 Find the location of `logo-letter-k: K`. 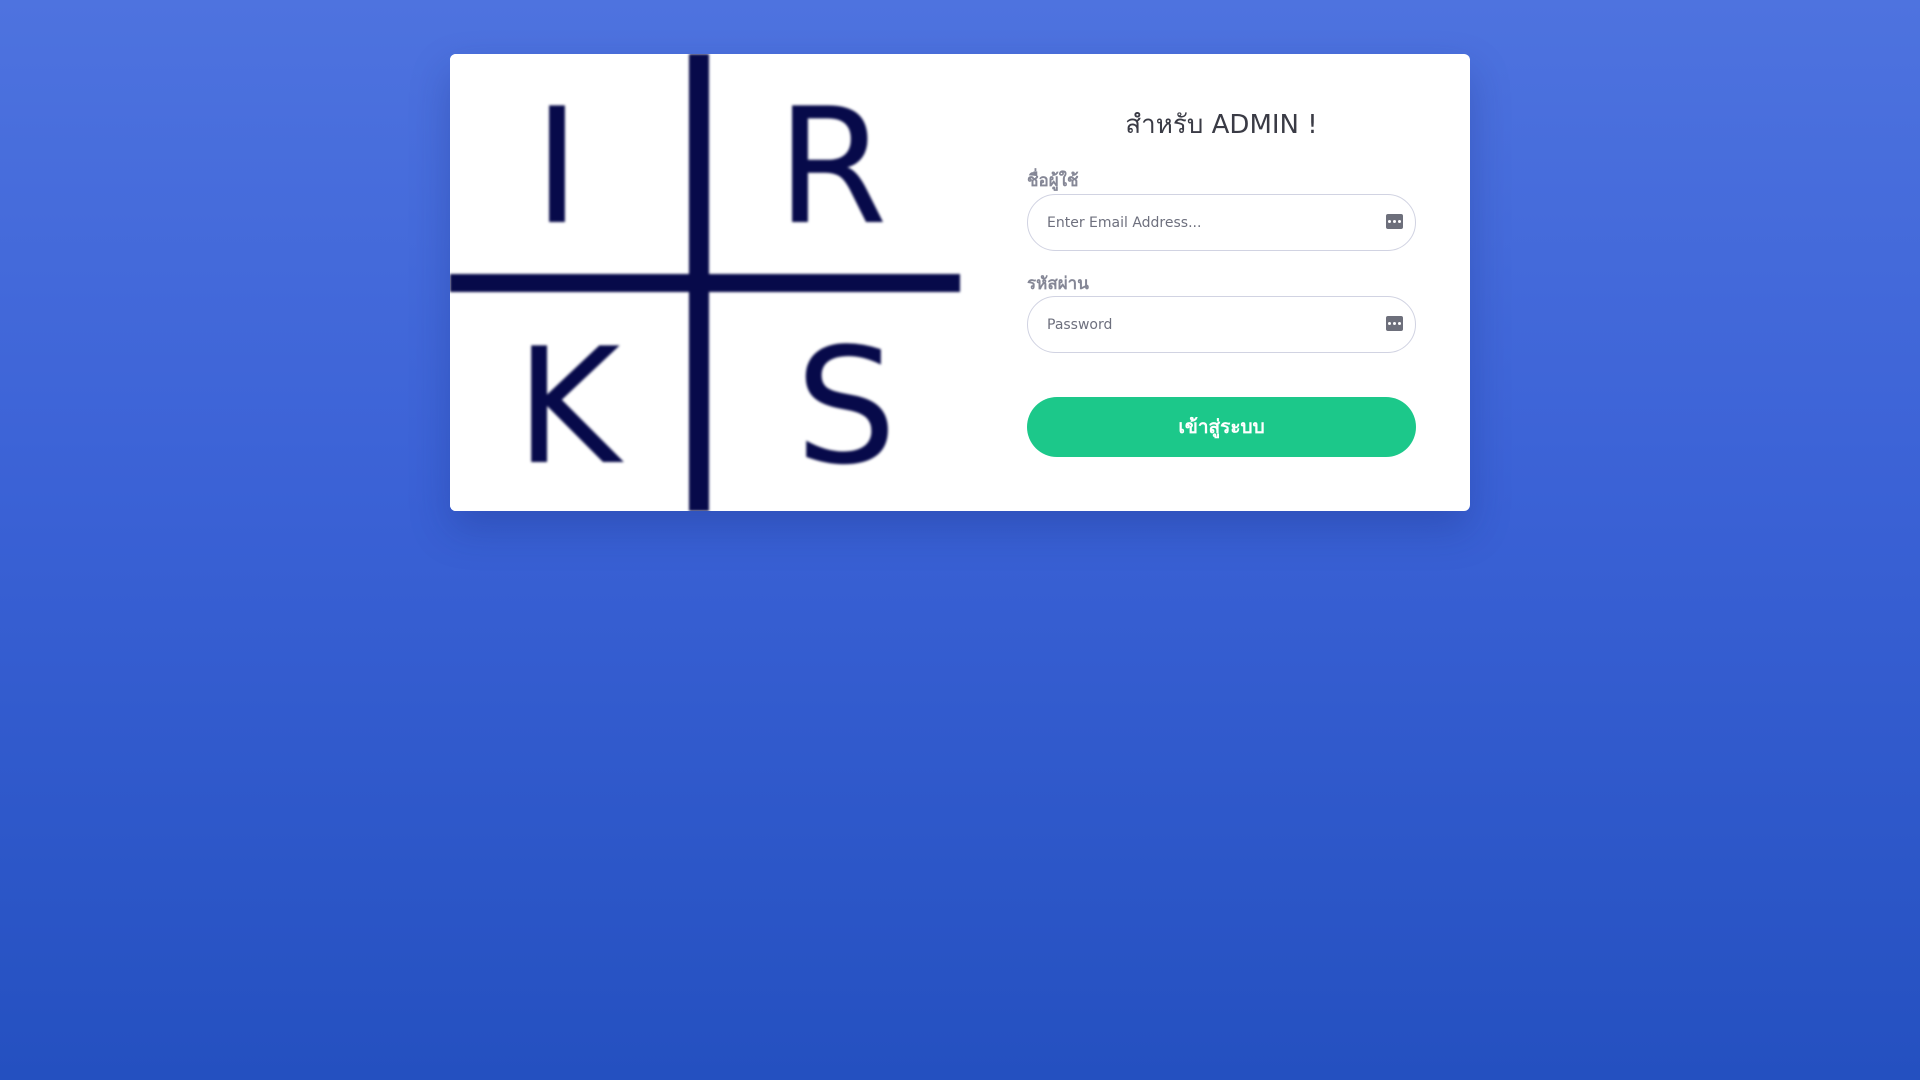

logo-letter-k: K is located at coordinates (570, 406).